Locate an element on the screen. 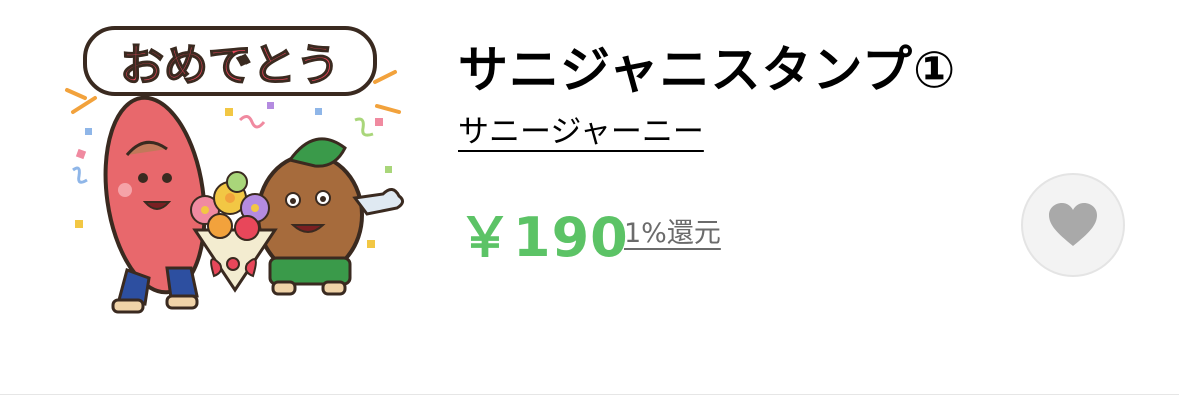  heart-icon is located at coordinates (1073, 224).